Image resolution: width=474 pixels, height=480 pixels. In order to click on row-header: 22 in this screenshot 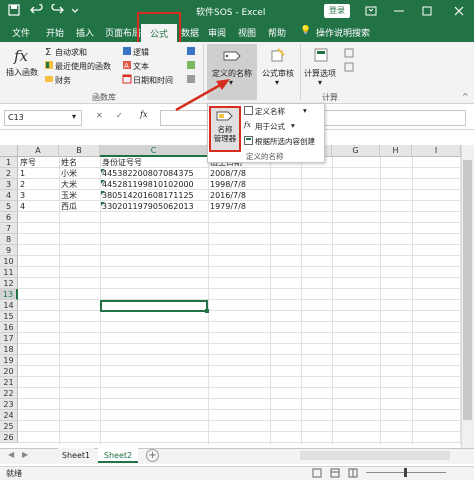, I will do `click(9, 393)`.